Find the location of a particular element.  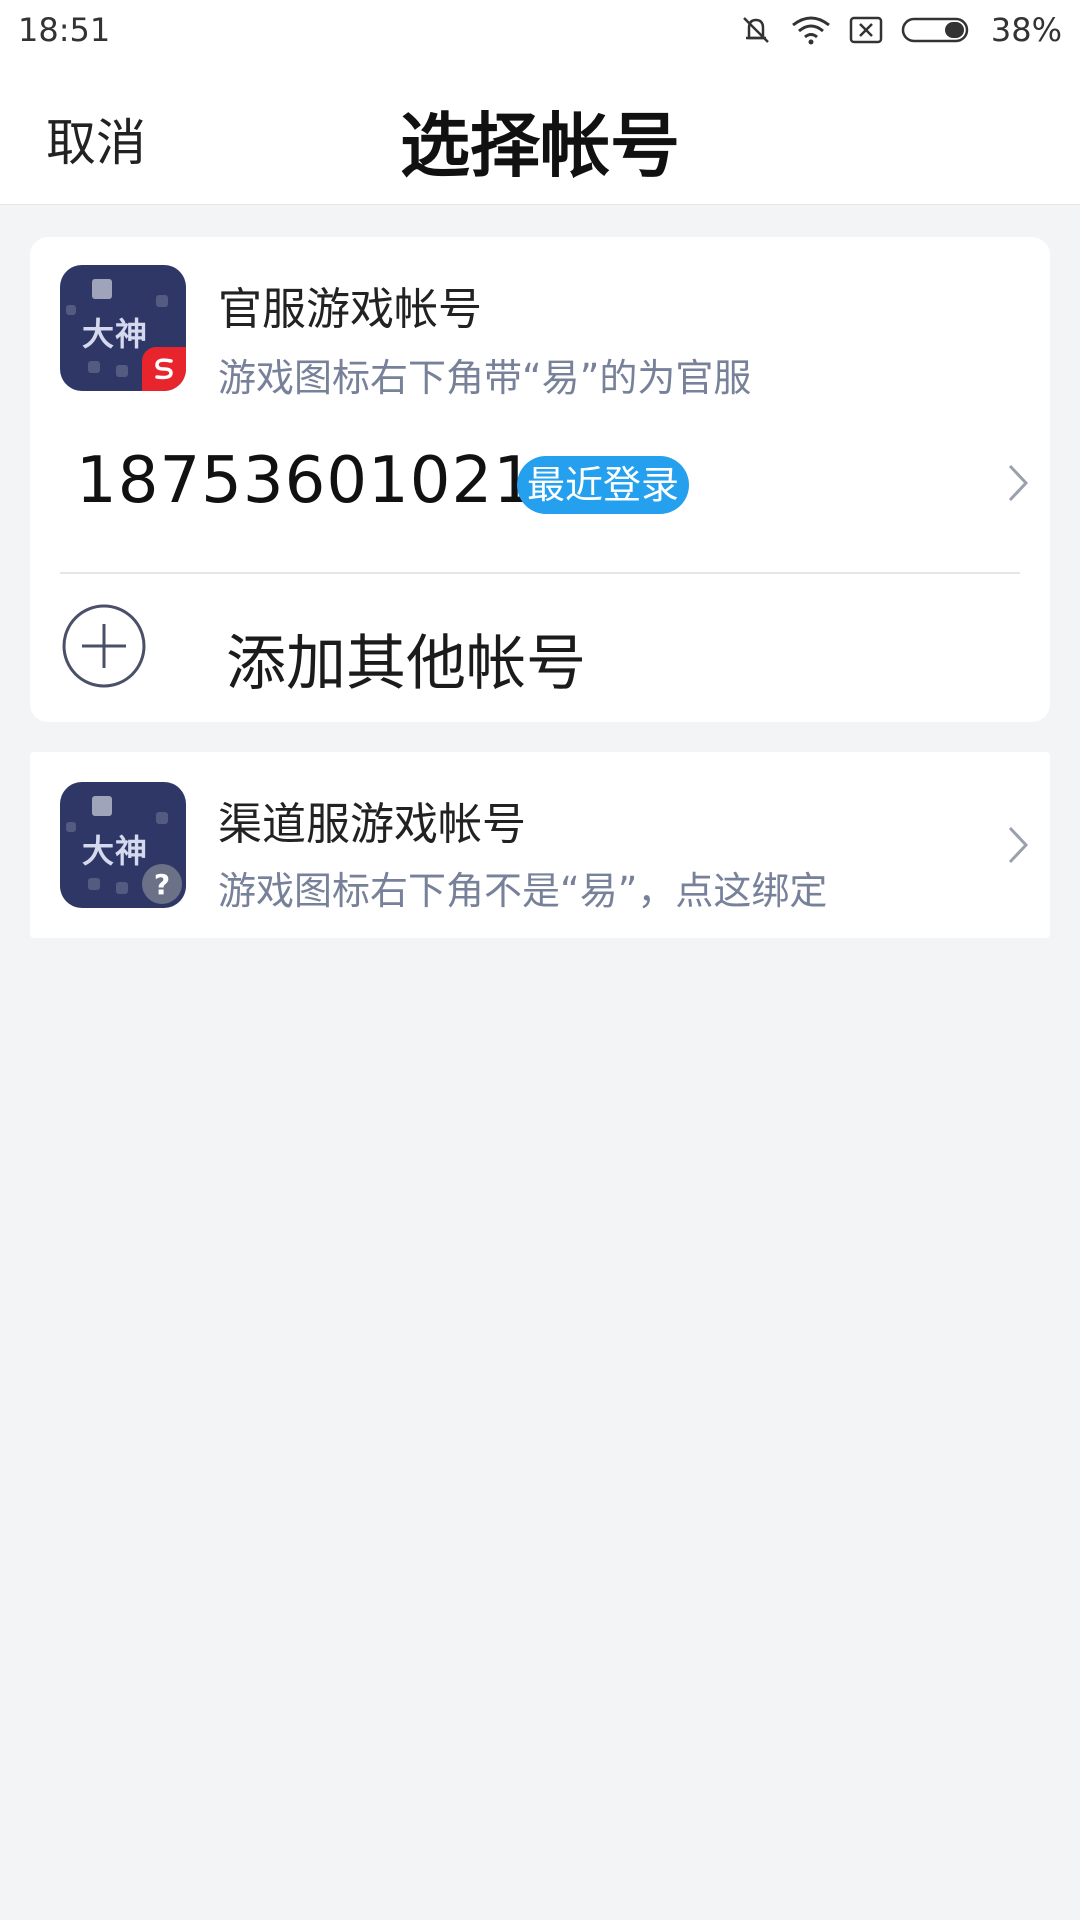

channel-account-card: 大神 ? 渠道服游戏帐号 游戏图标右下角不是“易”，点这绑定 is located at coordinates (540, 845).